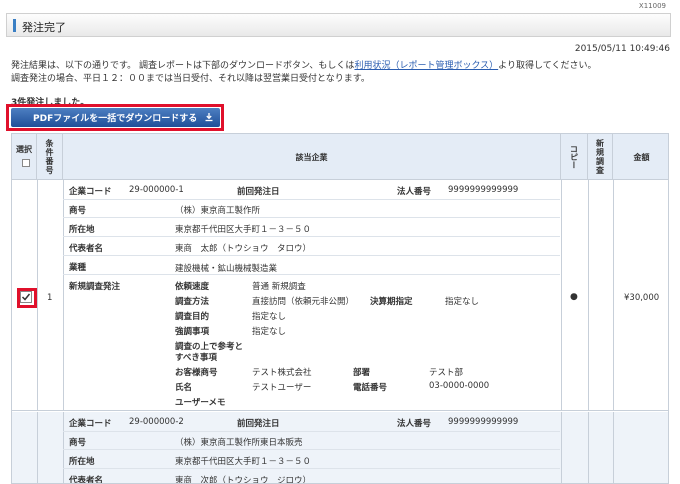  What do you see at coordinates (652, 6) in the screenshot?
I see `screen-id: X11009` at bounding box center [652, 6].